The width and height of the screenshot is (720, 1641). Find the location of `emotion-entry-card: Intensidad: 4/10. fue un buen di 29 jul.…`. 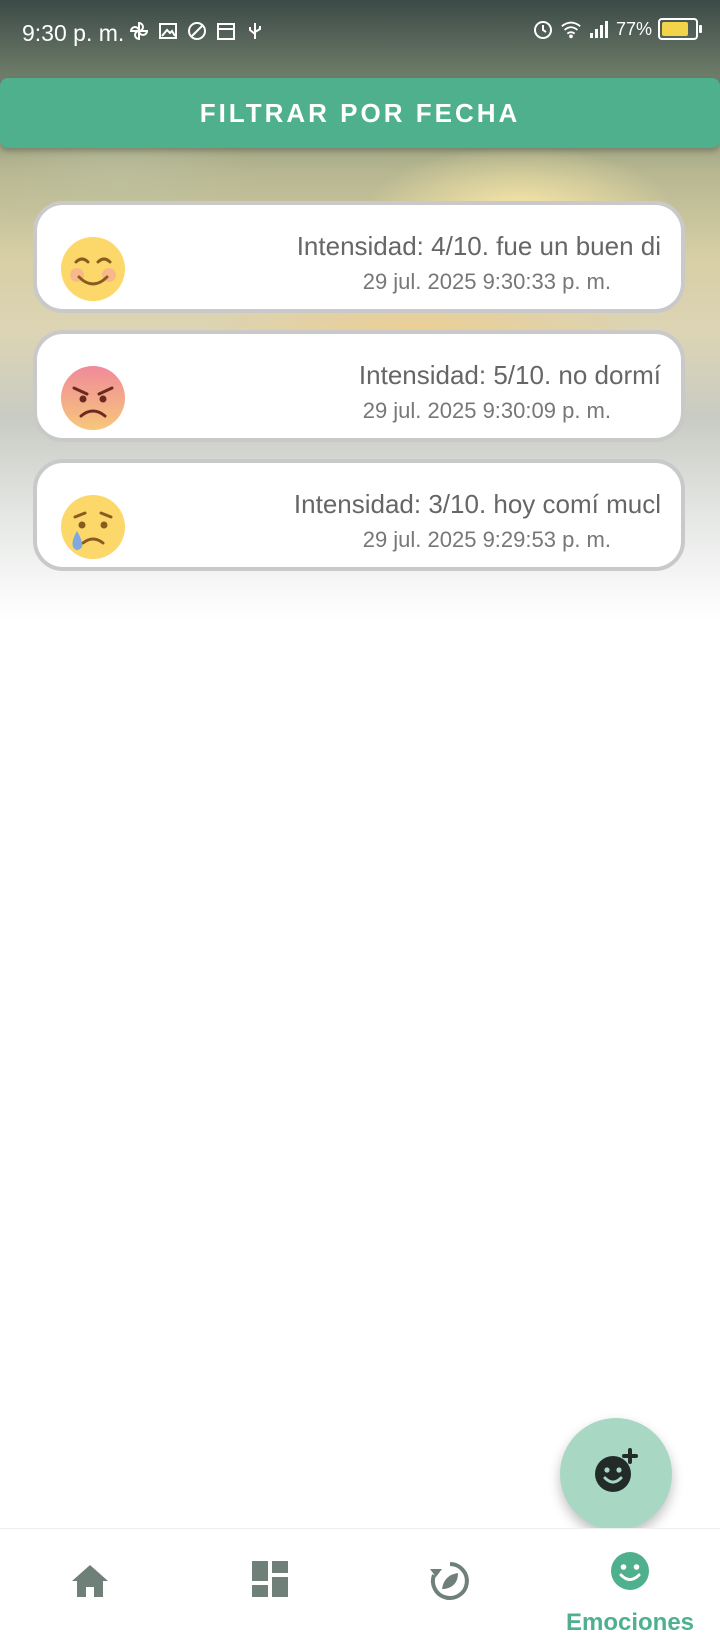

emotion-entry-card: Intensidad: 4/10. fue un buen di 29 jul.… is located at coordinates (359, 257).